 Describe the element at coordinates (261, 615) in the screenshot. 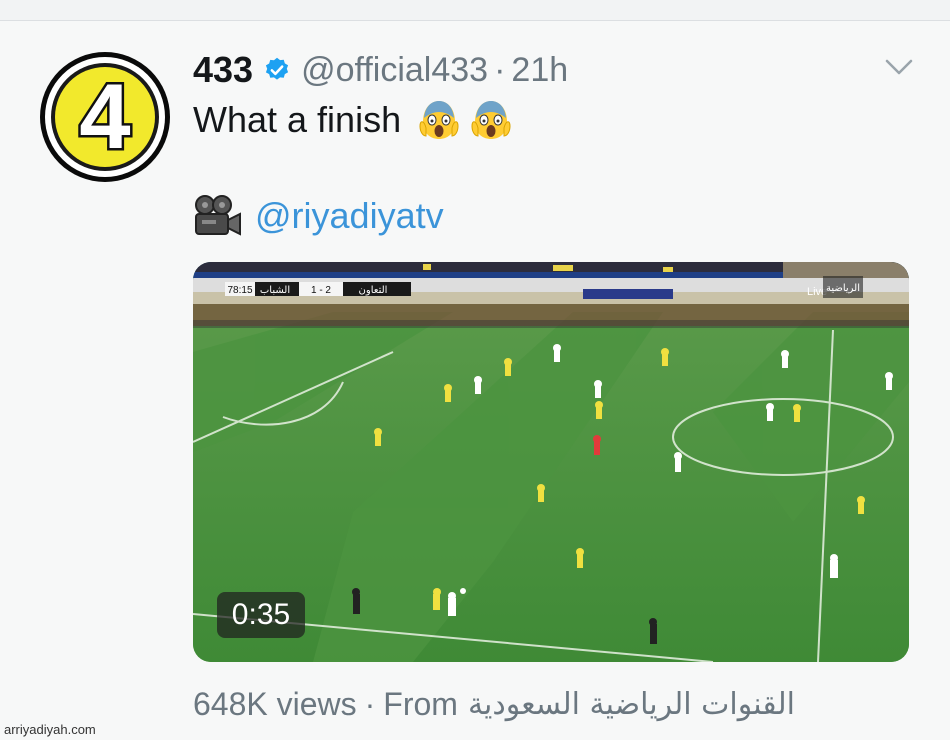

I see `video-duration: 0:35` at that location.